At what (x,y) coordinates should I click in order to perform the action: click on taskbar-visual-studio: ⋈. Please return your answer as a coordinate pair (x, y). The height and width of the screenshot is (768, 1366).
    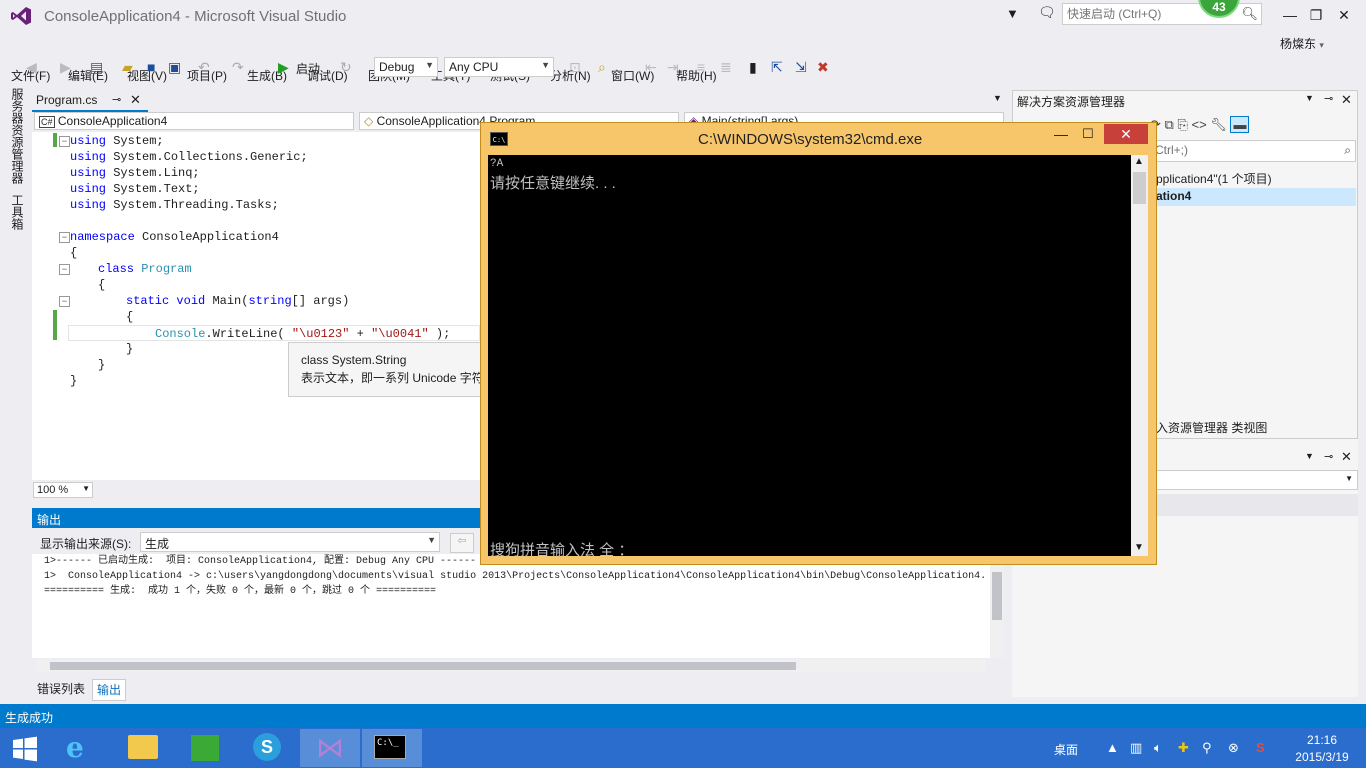
    Looking at the image, I should click on (330, 748).